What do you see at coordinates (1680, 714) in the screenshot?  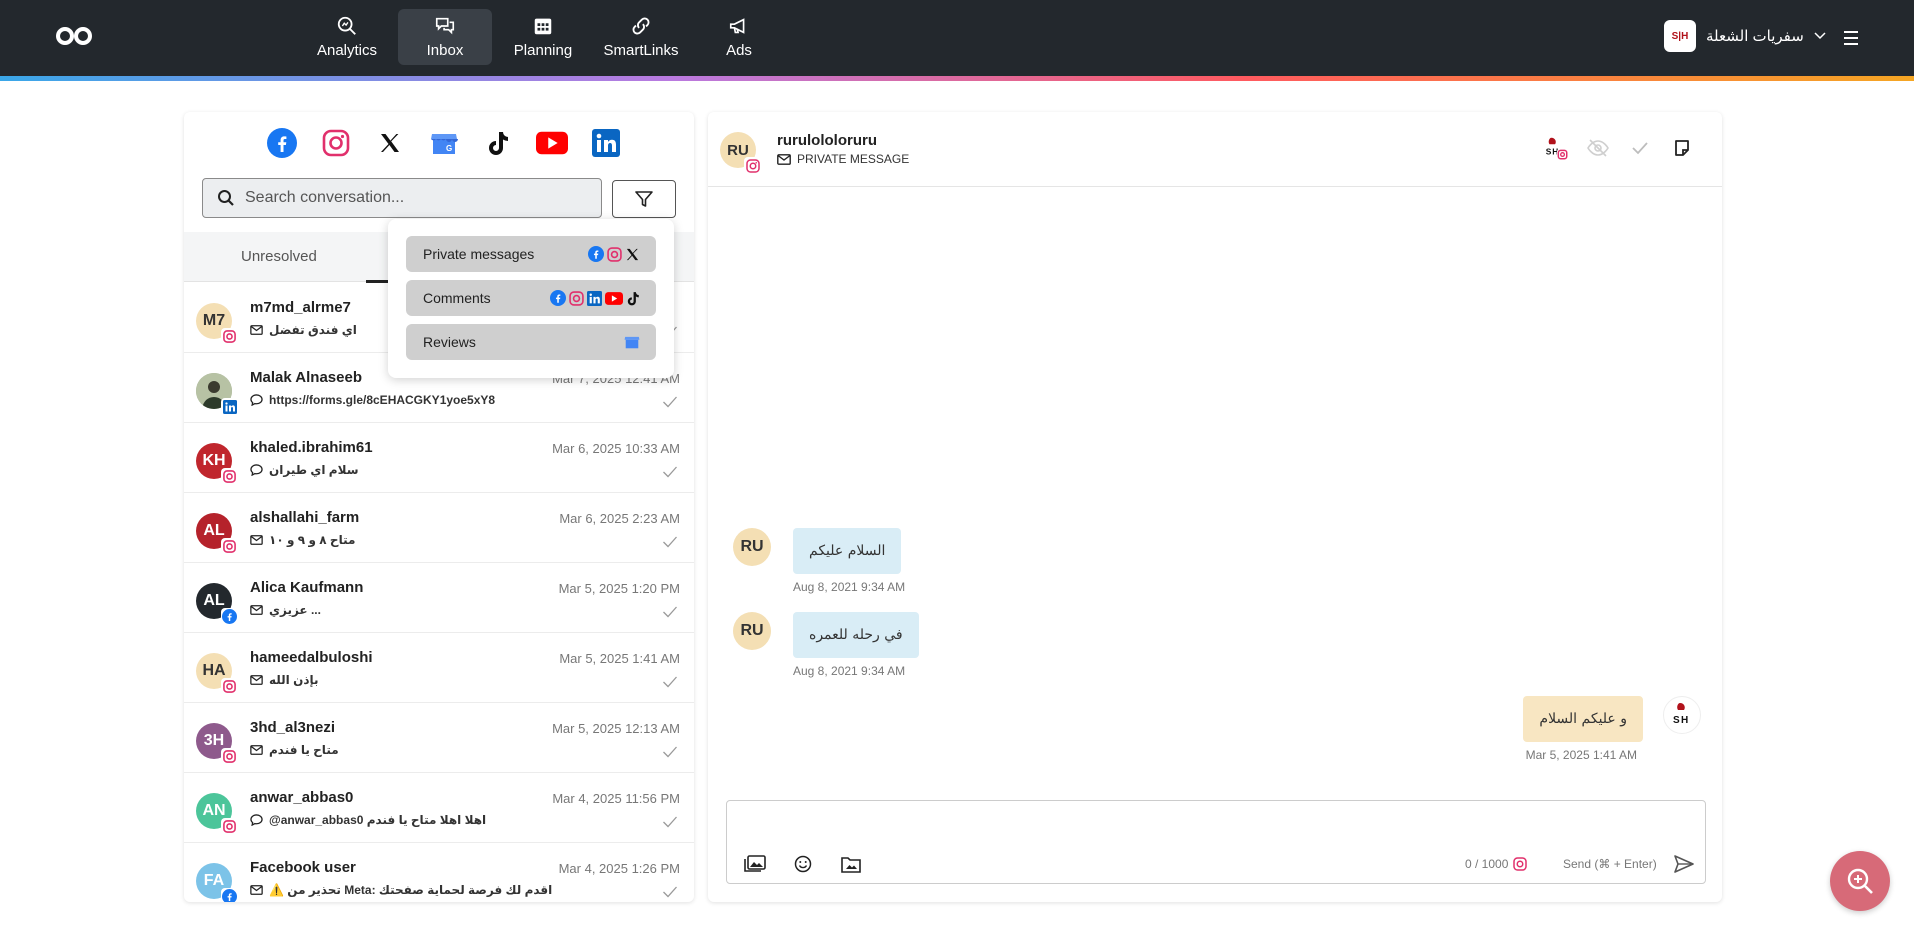 I see `account-logo-icon: SH` at bounding box center [1680, 714].